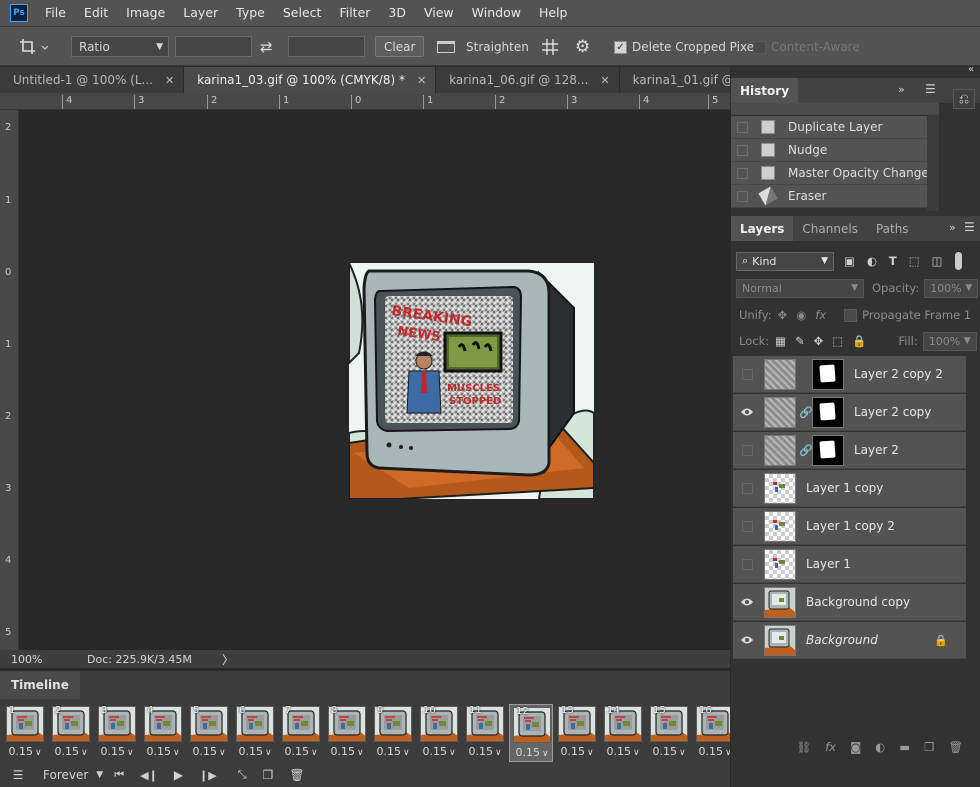 This screenshot has height=787, width=980. I want to click on tab-paths: Paths, so click(892, 228).